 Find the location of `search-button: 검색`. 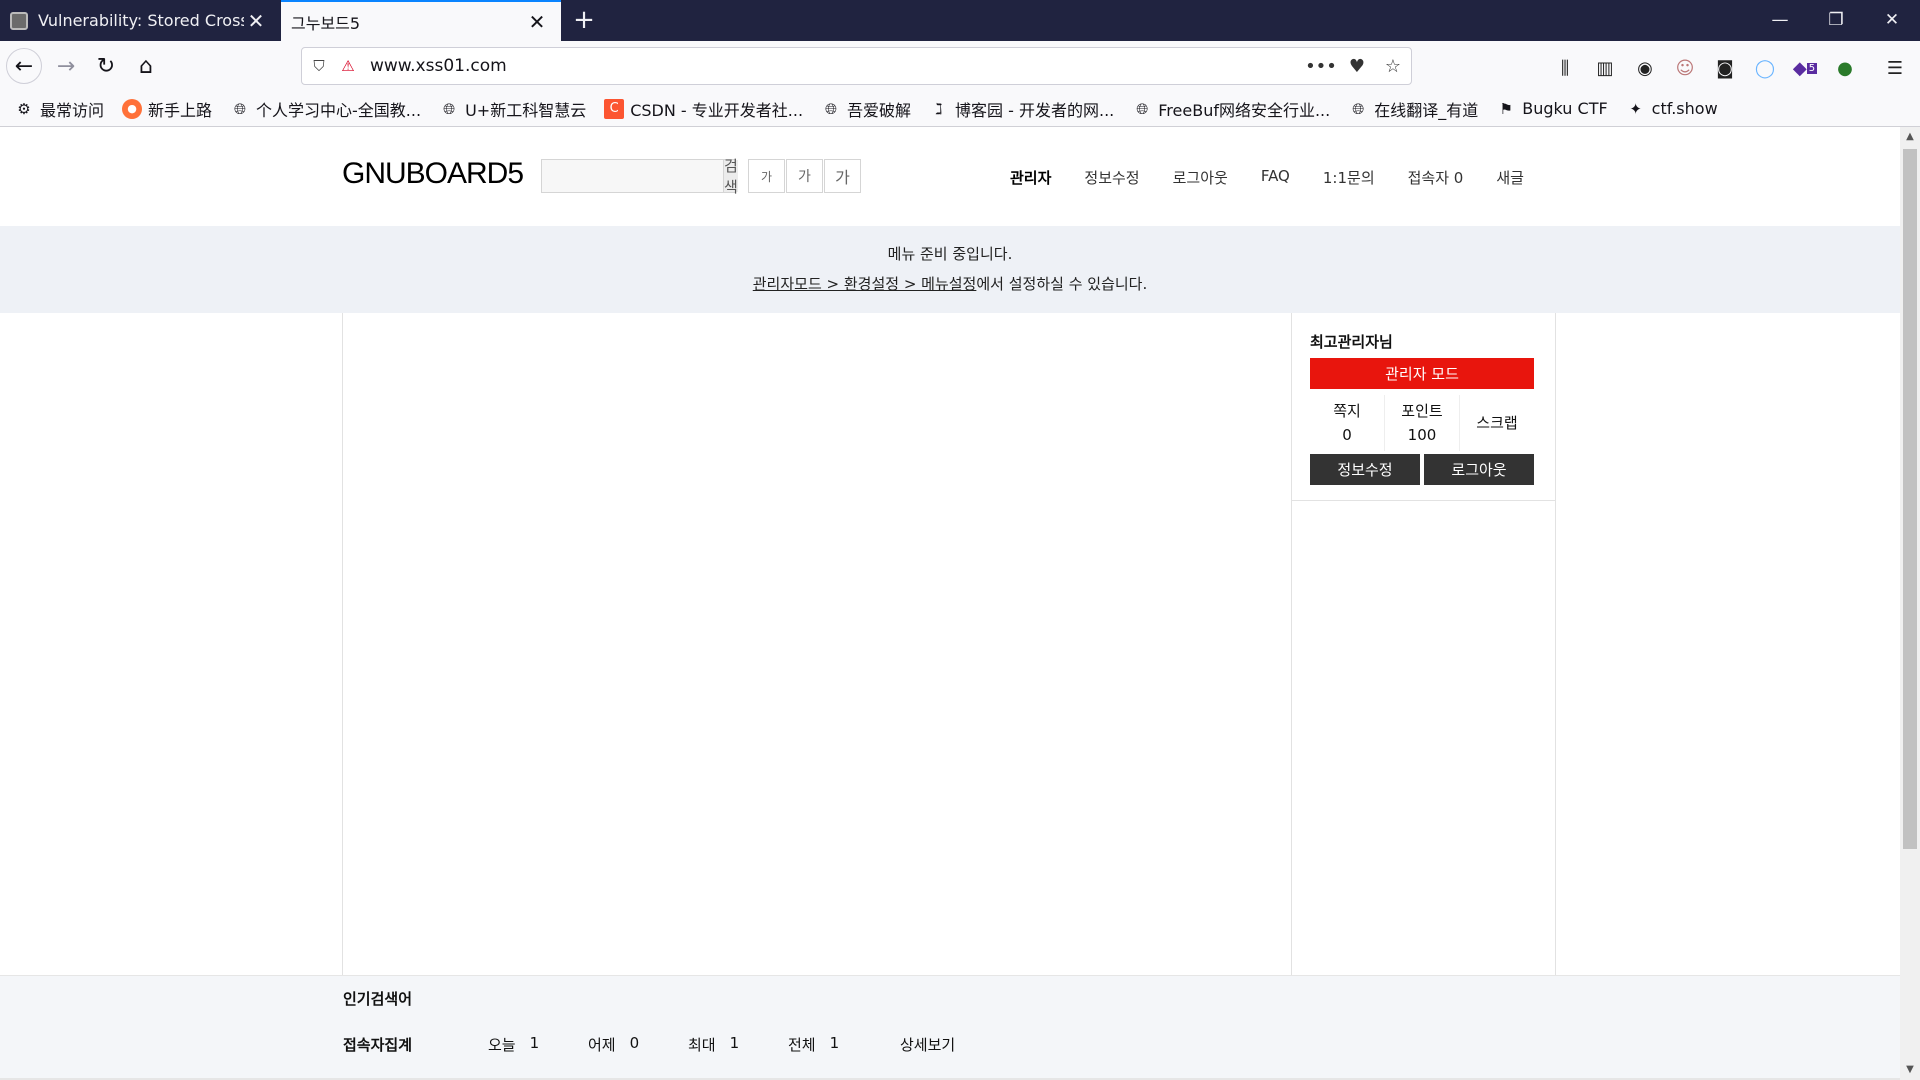

search-button: 검색 is located at coordinates (730, 176).